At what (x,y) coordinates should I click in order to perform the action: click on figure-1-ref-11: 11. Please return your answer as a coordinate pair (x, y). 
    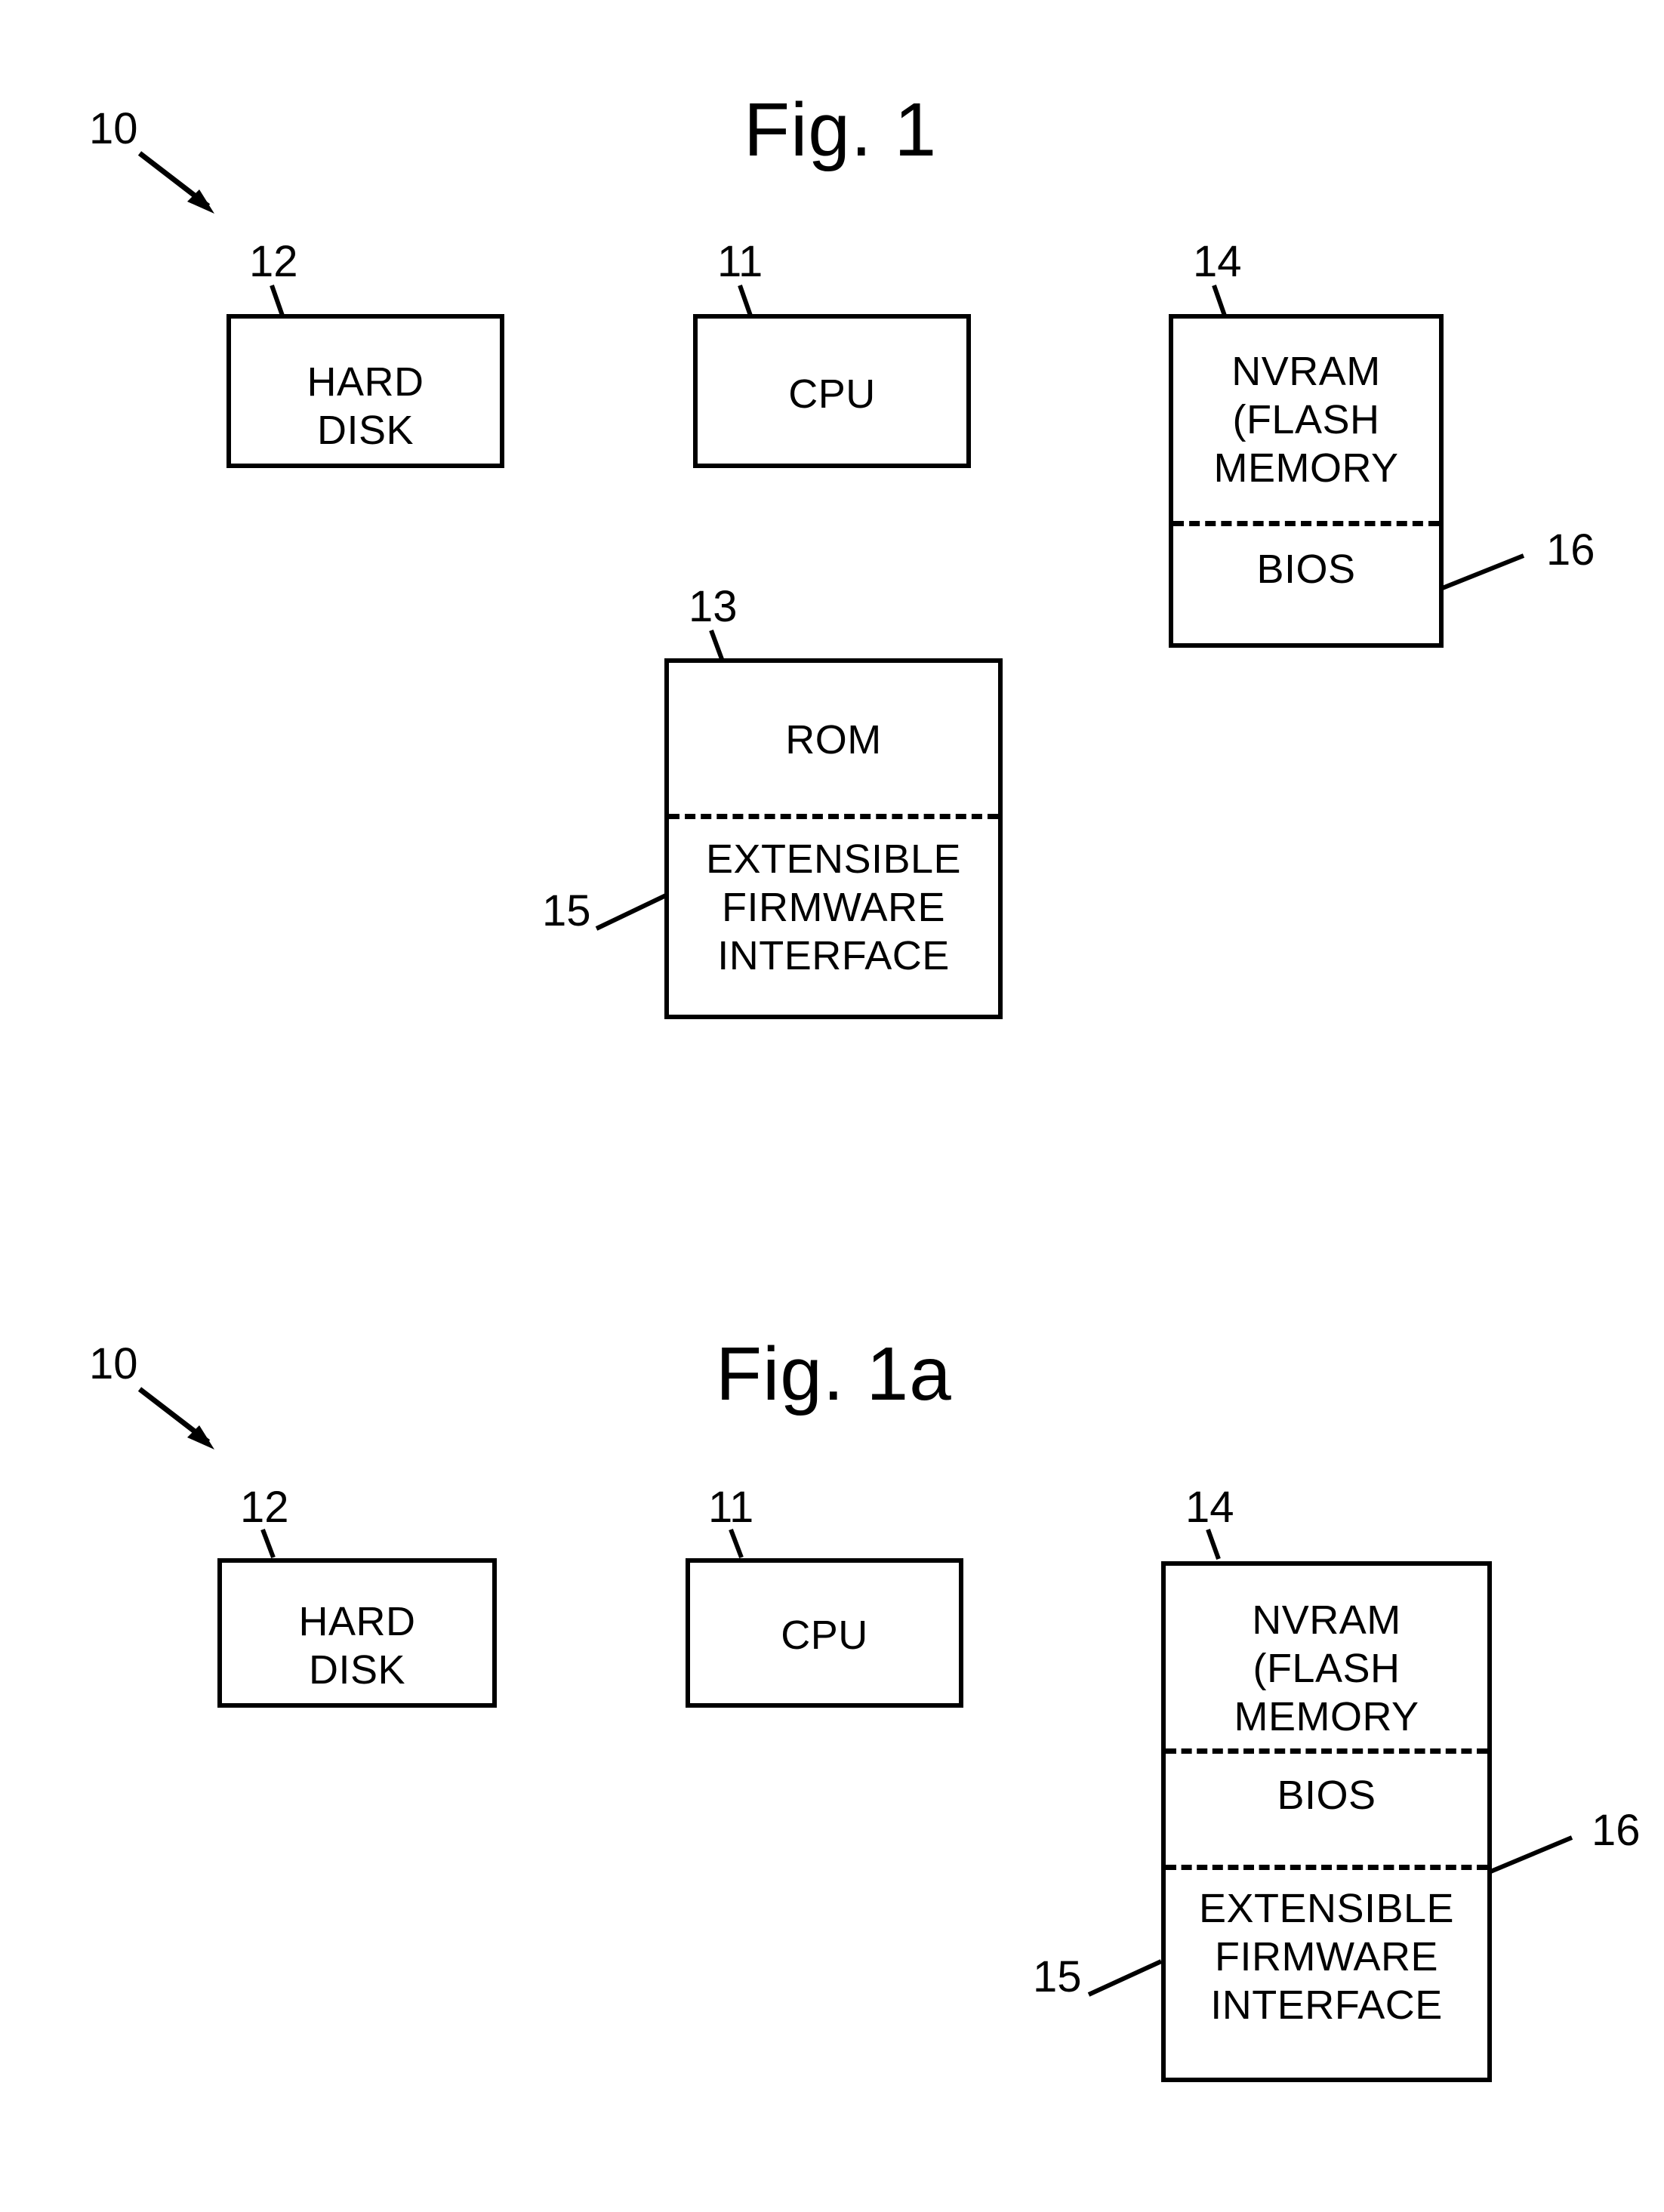
    Looking at the image, I should click on (740, 261).